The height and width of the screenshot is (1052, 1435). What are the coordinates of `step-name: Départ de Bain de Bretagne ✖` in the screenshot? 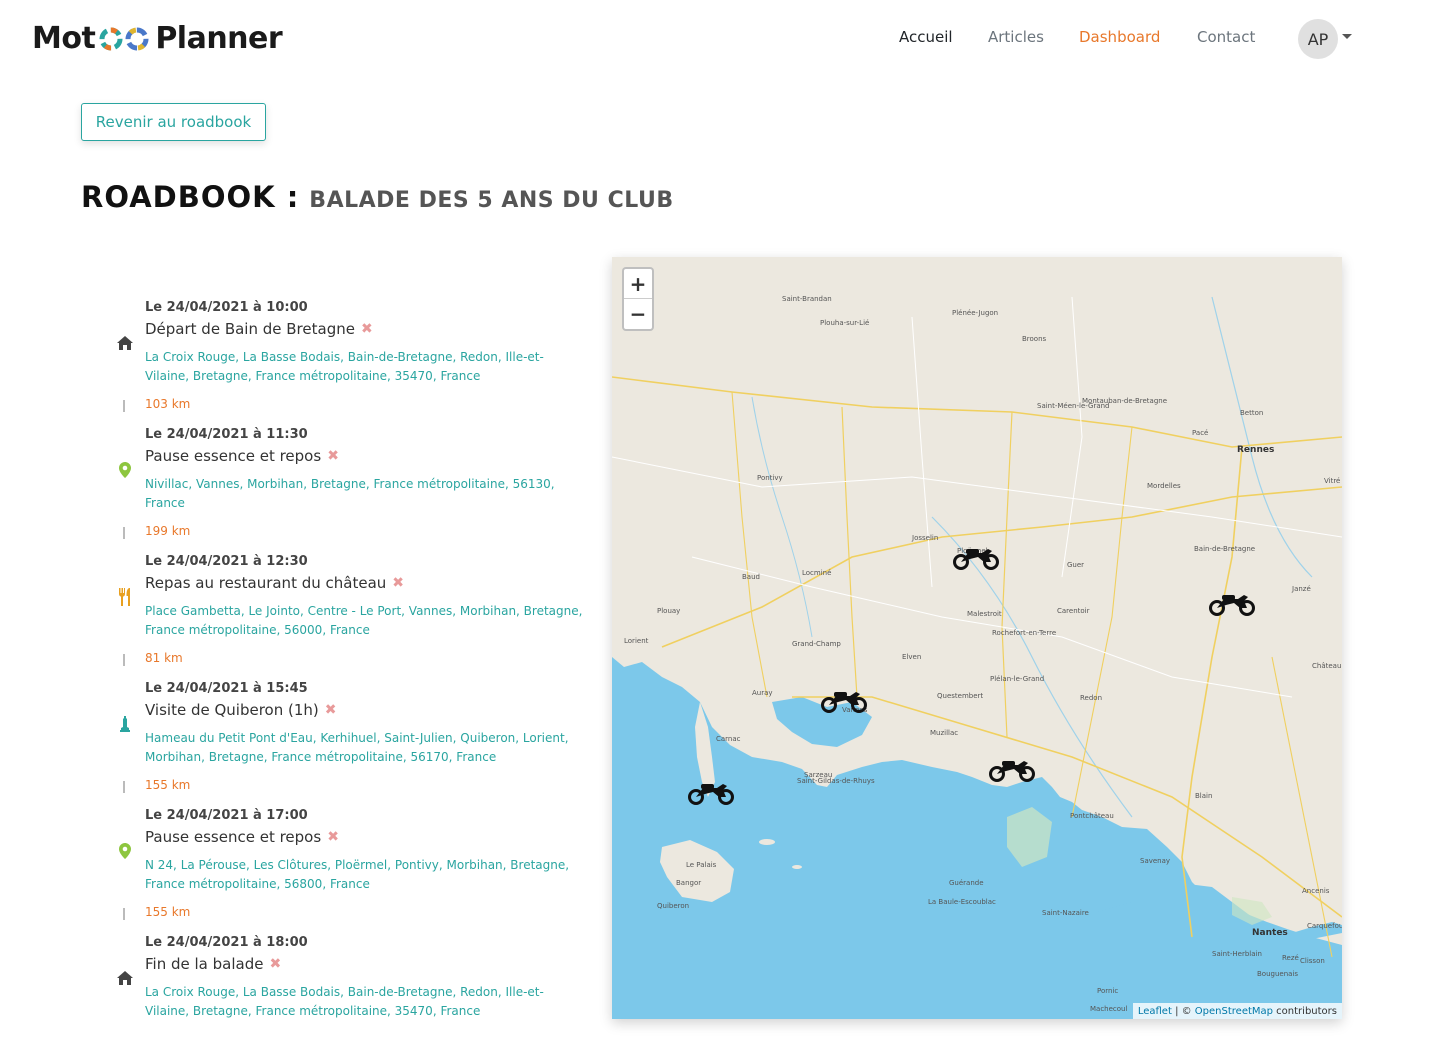 It's located at (259, 329).